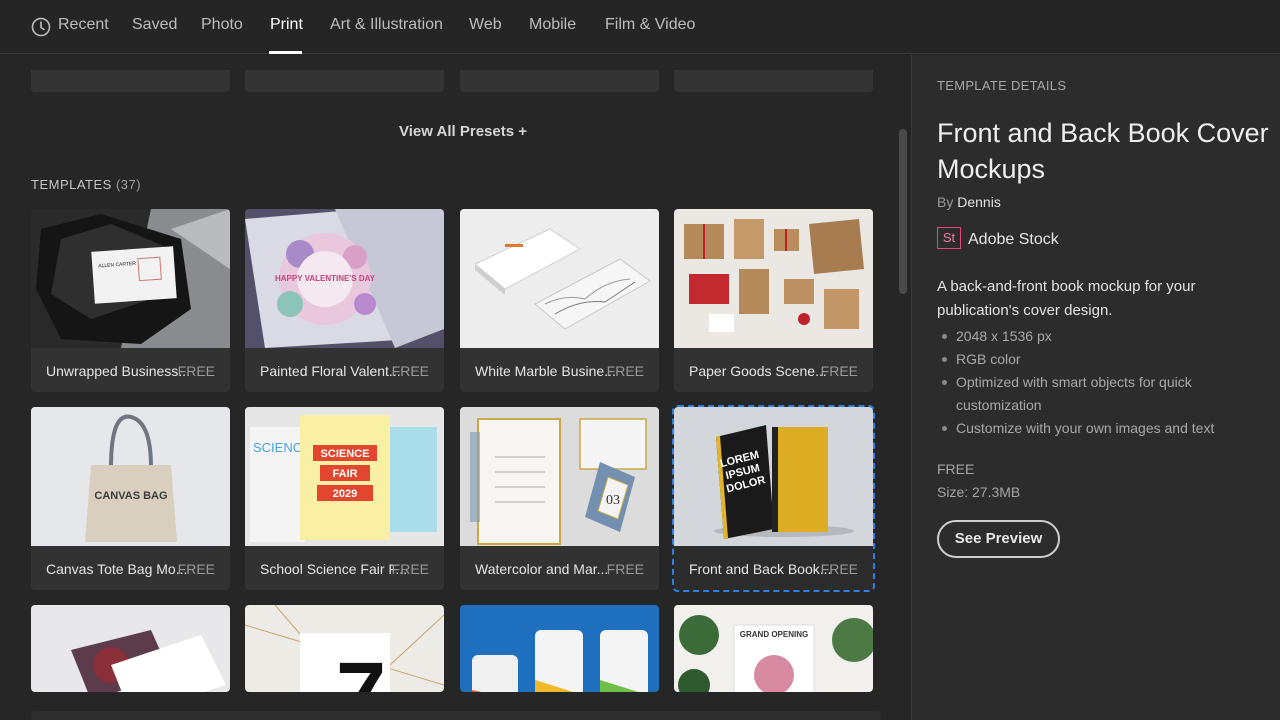 Image resolution: width=1280 pixels, height=720 pixels. I want to click on template-thumbnail: LOREM IPSUM DOLOR, so click(773, 476).